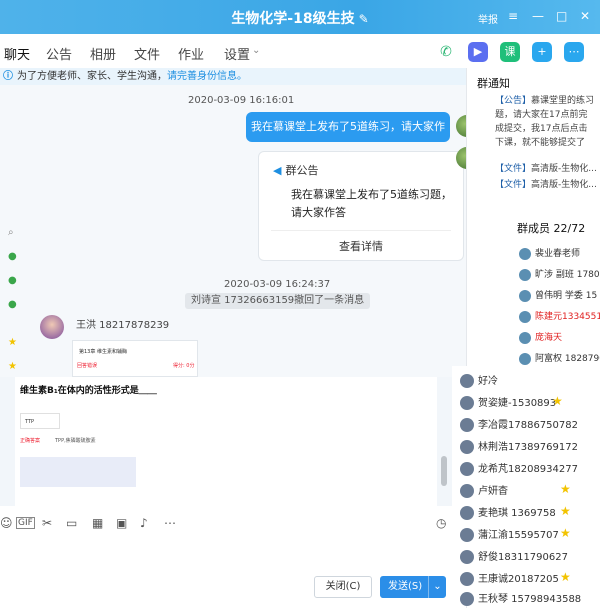  I want to click on tab-album: 相册, so click(103, 53).